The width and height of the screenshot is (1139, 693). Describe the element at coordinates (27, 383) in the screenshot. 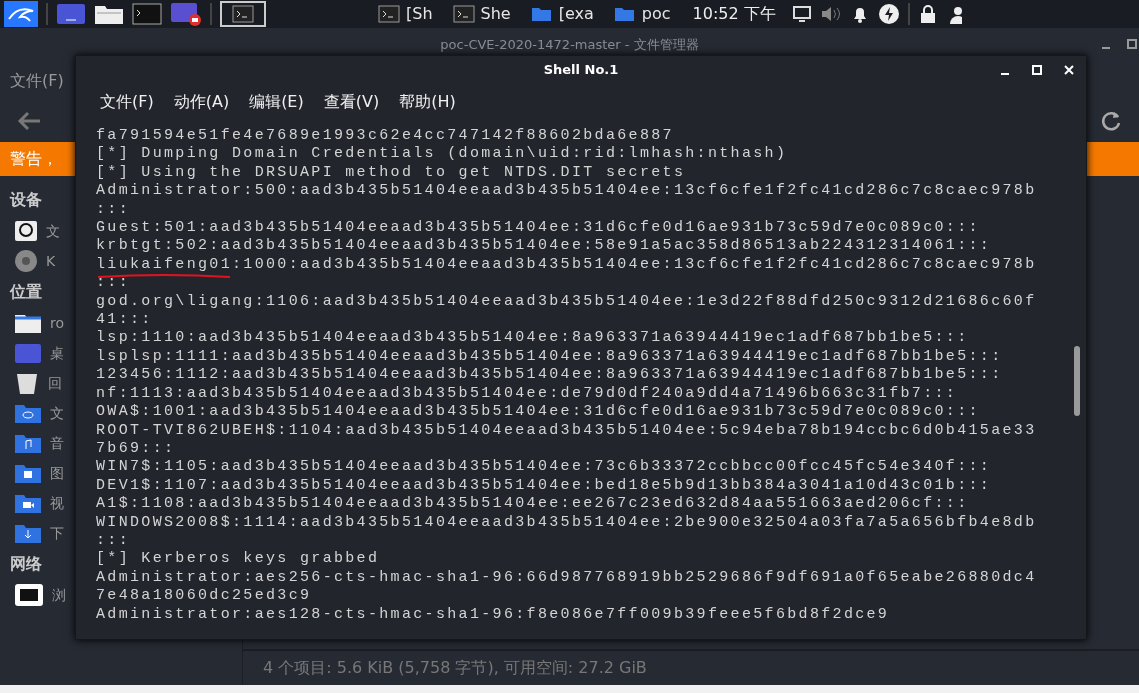

I see `trash-icon` at that location.